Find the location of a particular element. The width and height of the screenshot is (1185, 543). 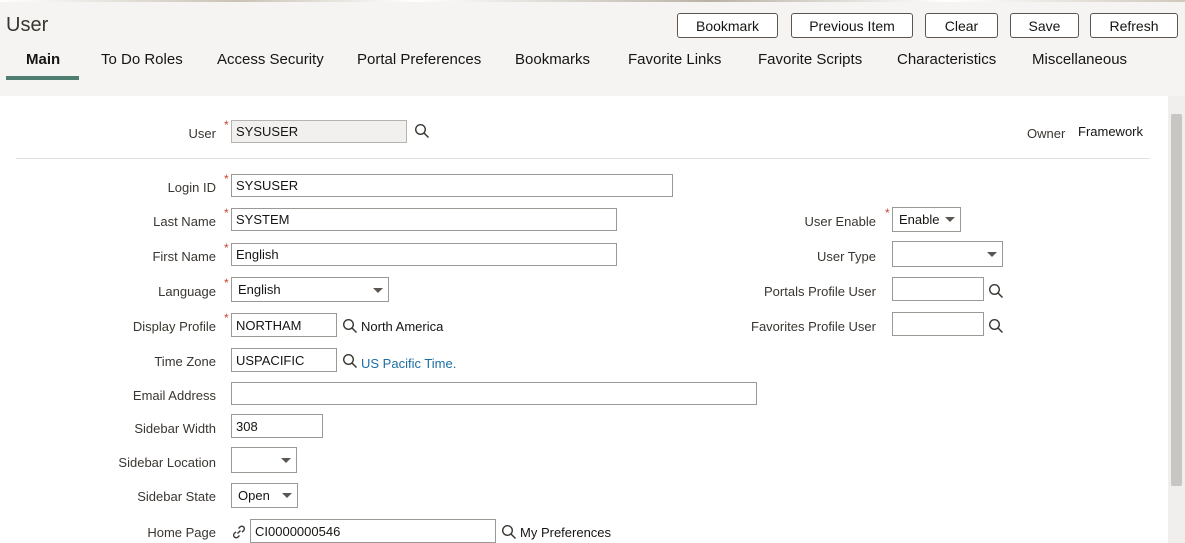

tab-favorite-scripts: Favorite Scripts is located at coordinates (810, 64).